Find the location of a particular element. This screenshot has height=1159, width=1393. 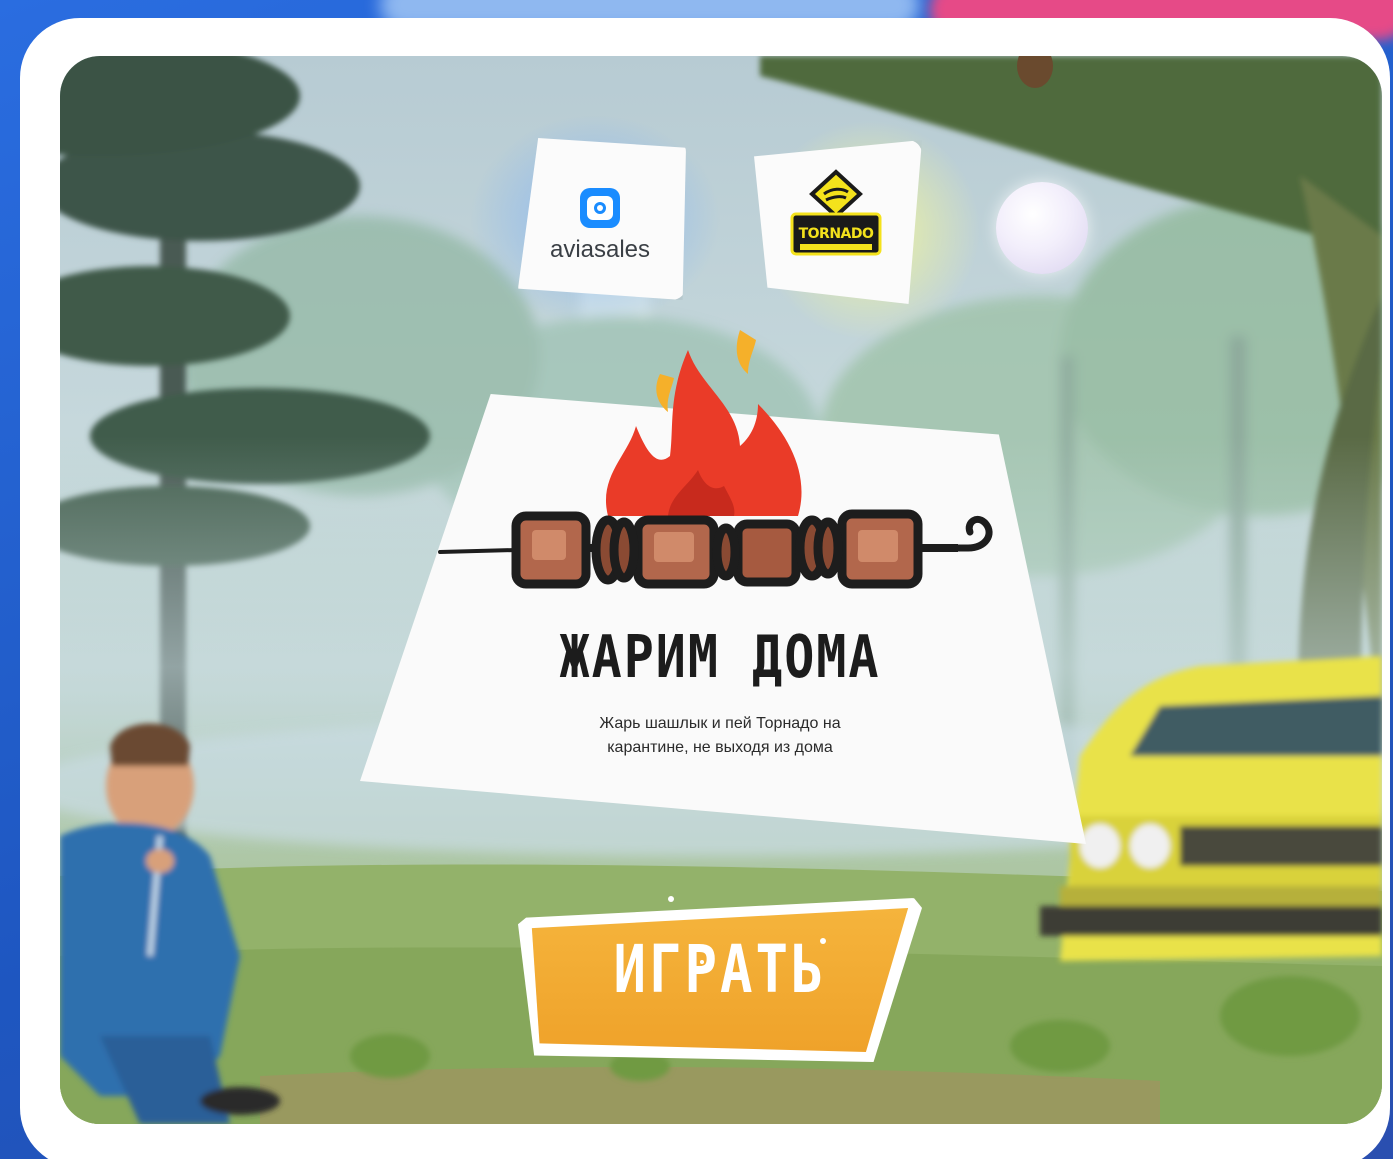

subtitle-line: Жарь шашлык и пей Торнадо на is located at coordinates (720, 723).